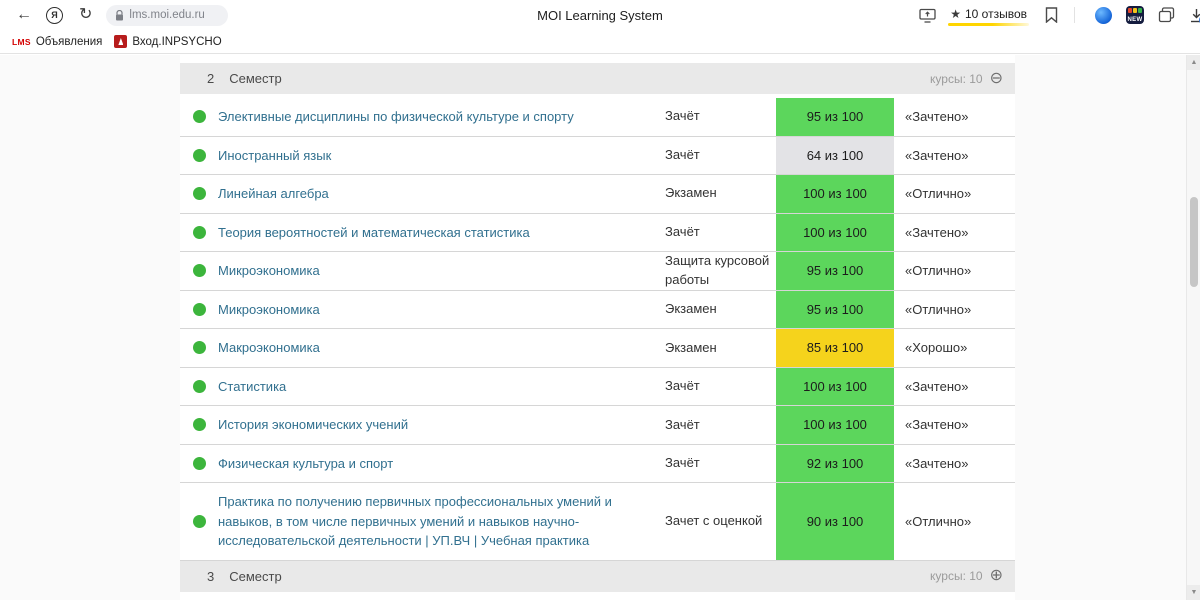  Describe the element at coordinates (269, 348) in the screenshot. I see `course-name-link: Макроэкономика` at that location.